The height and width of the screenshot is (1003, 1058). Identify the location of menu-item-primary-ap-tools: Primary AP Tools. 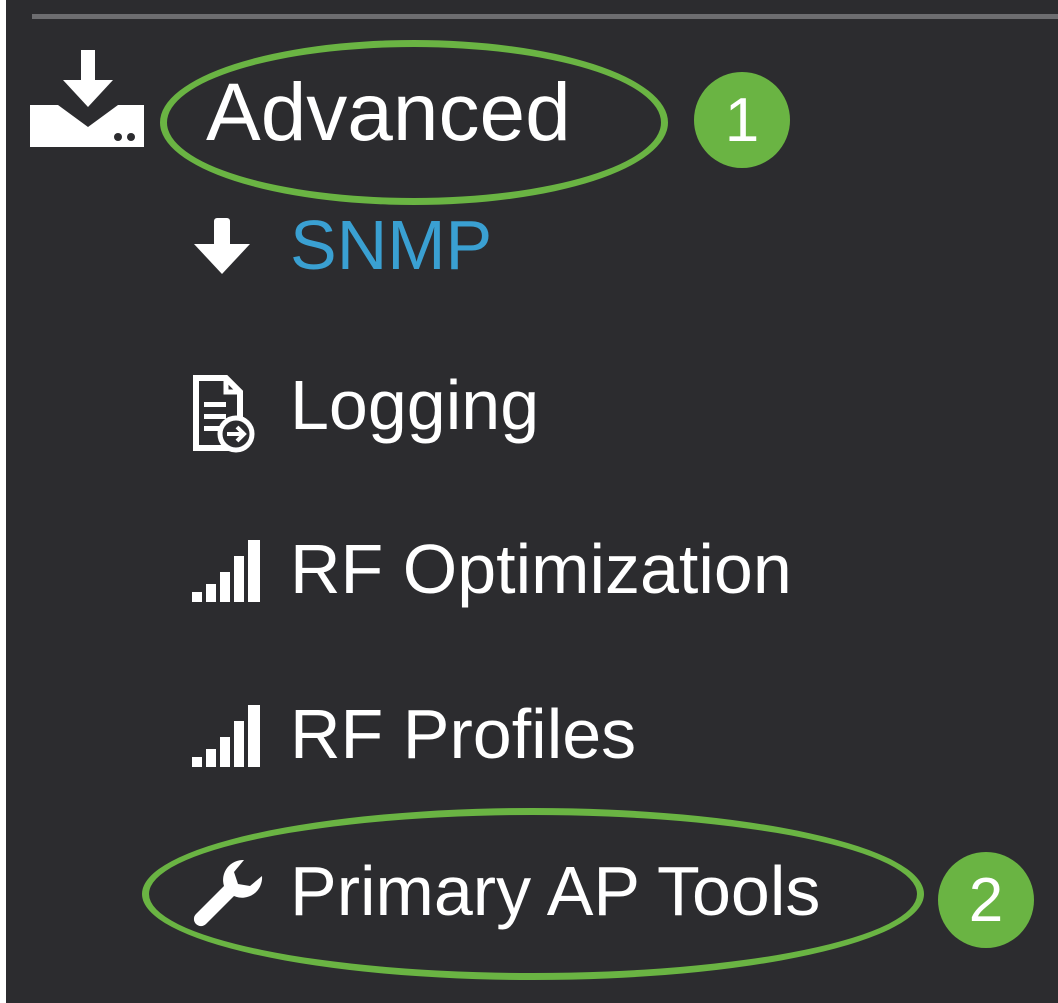
(570, 892).